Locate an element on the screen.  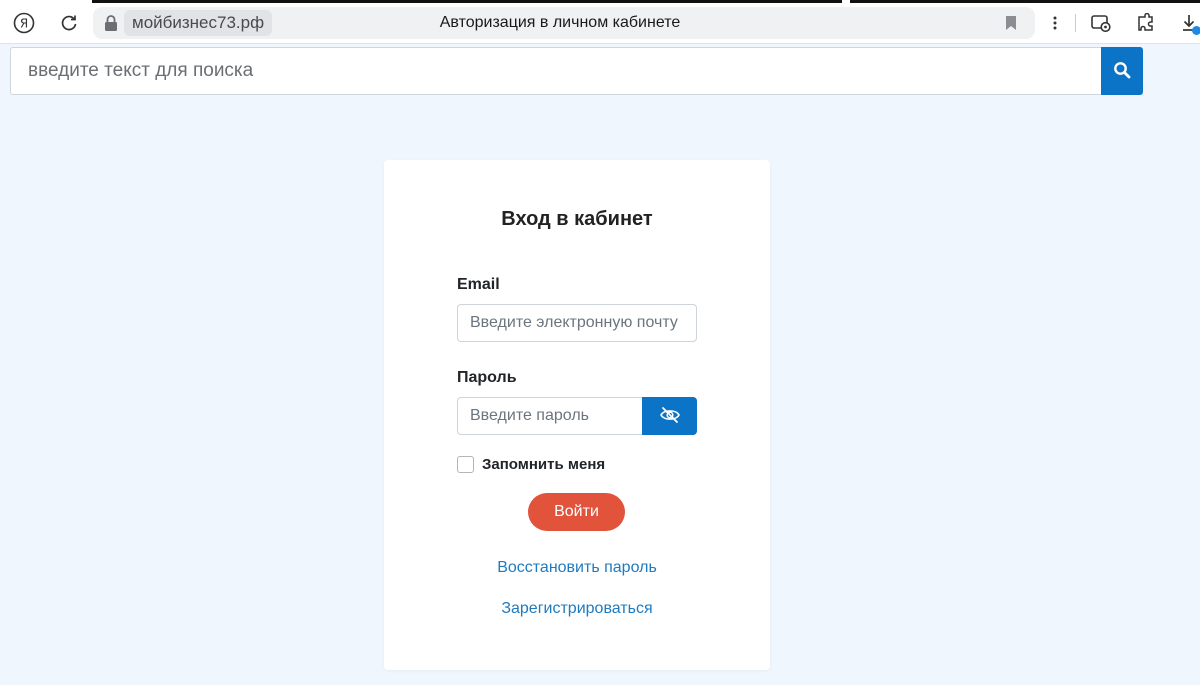
address-domain: мойбизнес73.рф is located at coordinates (198, 23).